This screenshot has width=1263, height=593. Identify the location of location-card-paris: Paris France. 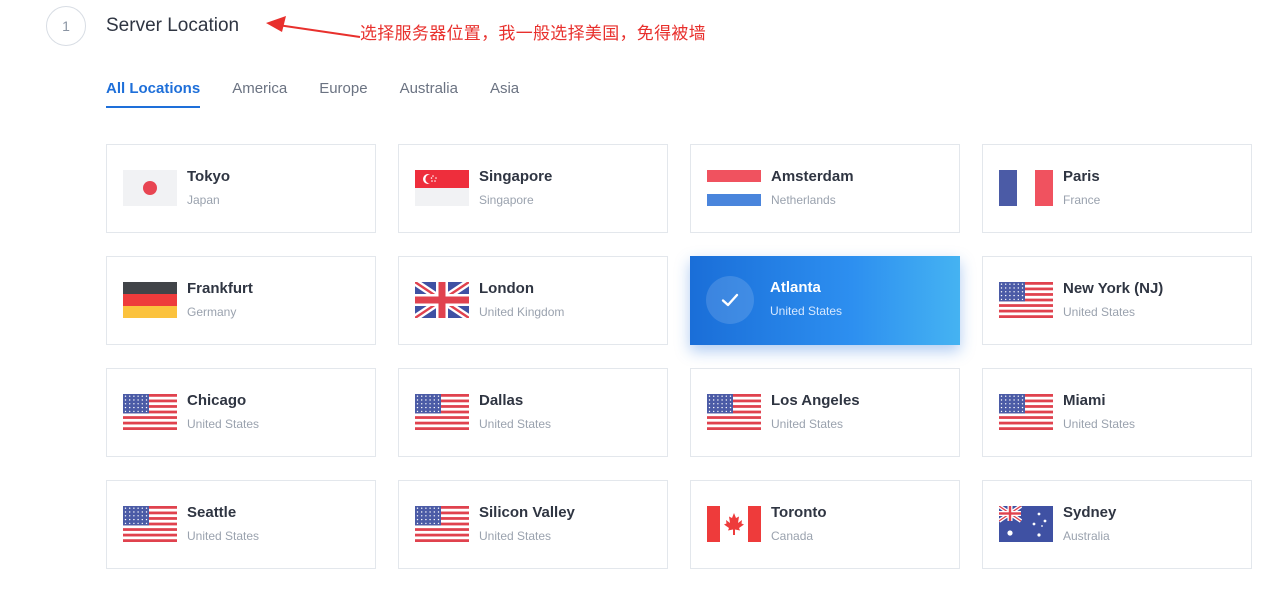
(1117, 188).